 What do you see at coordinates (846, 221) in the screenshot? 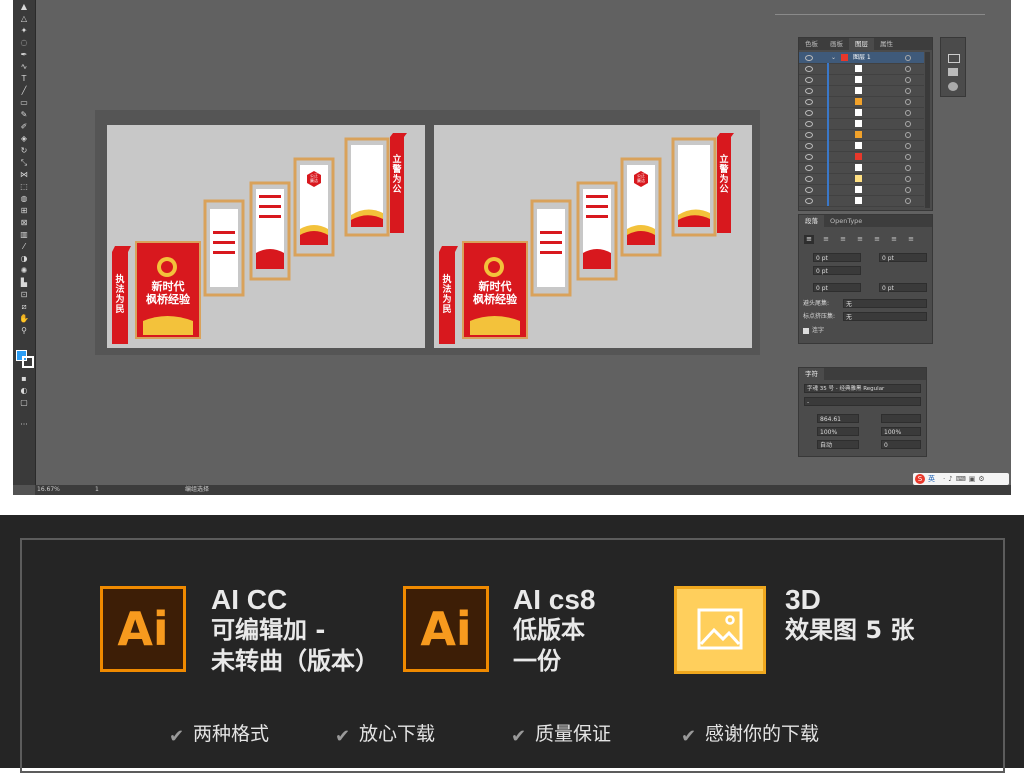
I see `tab-opentype: OpenType` at bounding box center [846, 221].